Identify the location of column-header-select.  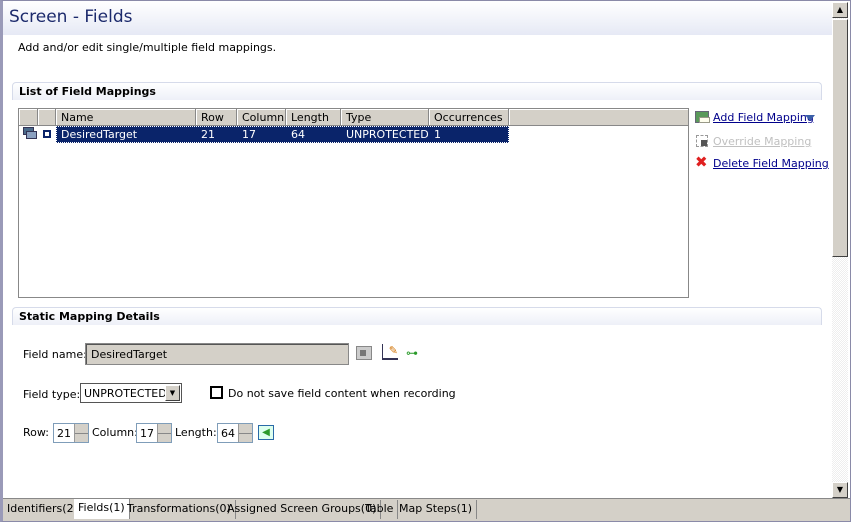
(47, 117).